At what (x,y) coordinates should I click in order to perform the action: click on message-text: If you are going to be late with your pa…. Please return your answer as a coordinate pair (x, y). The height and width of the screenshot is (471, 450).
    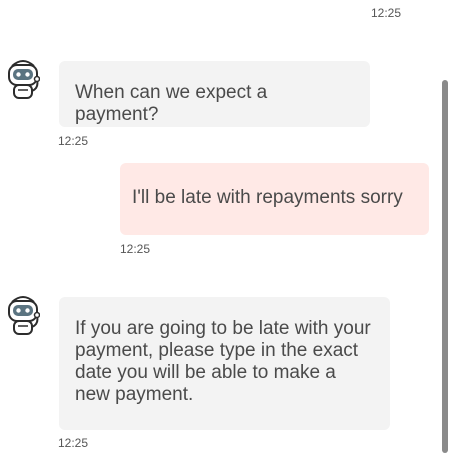
    Looking at the image, I should click on (223, 361).